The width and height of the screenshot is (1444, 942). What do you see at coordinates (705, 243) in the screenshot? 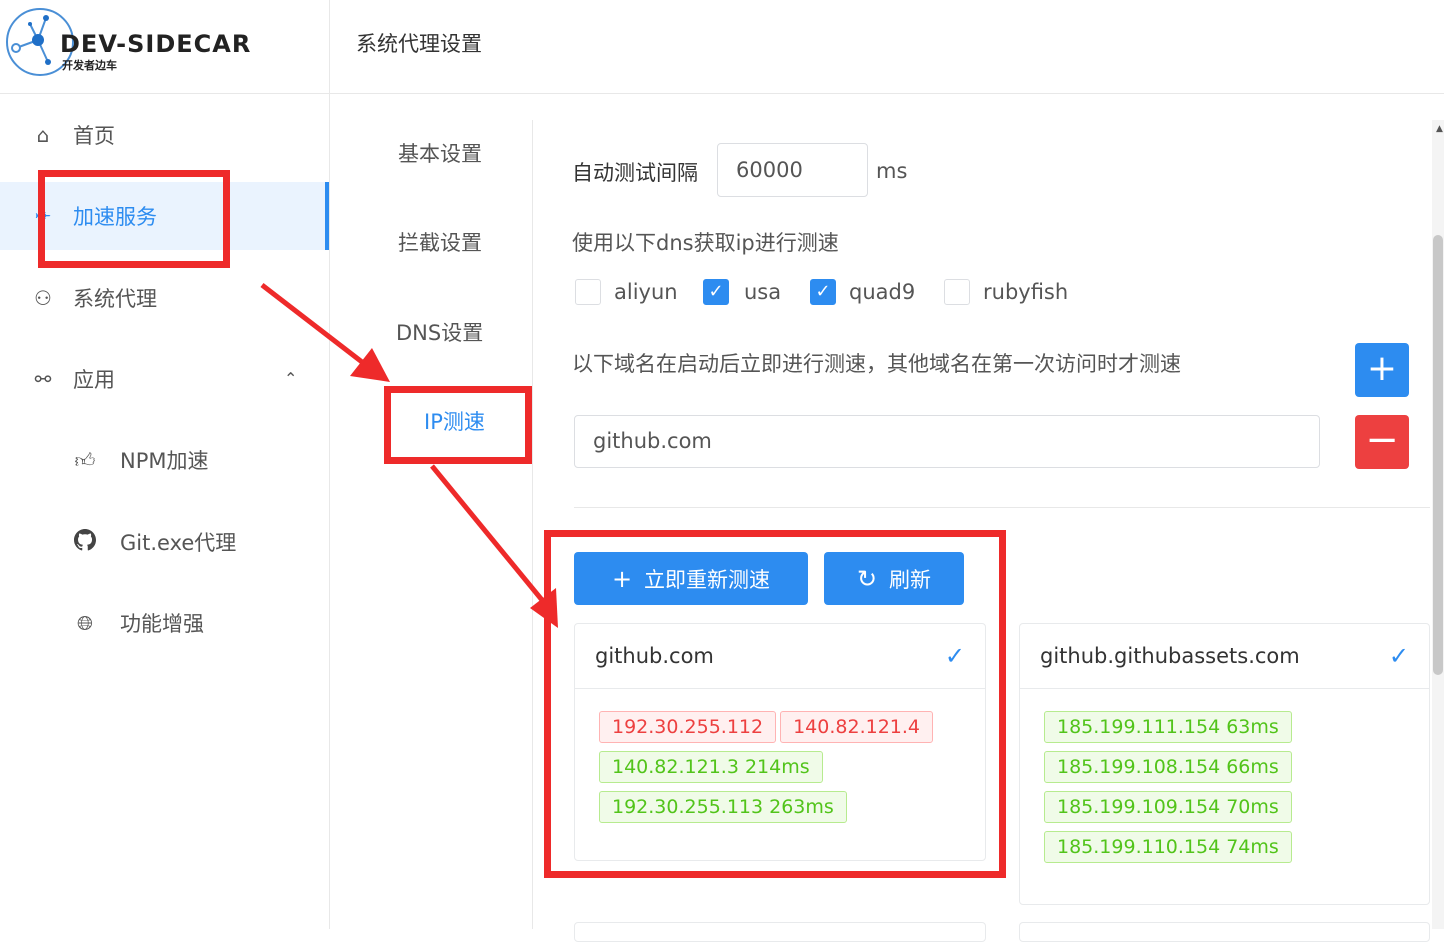
I see `dns-label: 使用以下dns获取ip进行测速` at bounding box center [705, 243].